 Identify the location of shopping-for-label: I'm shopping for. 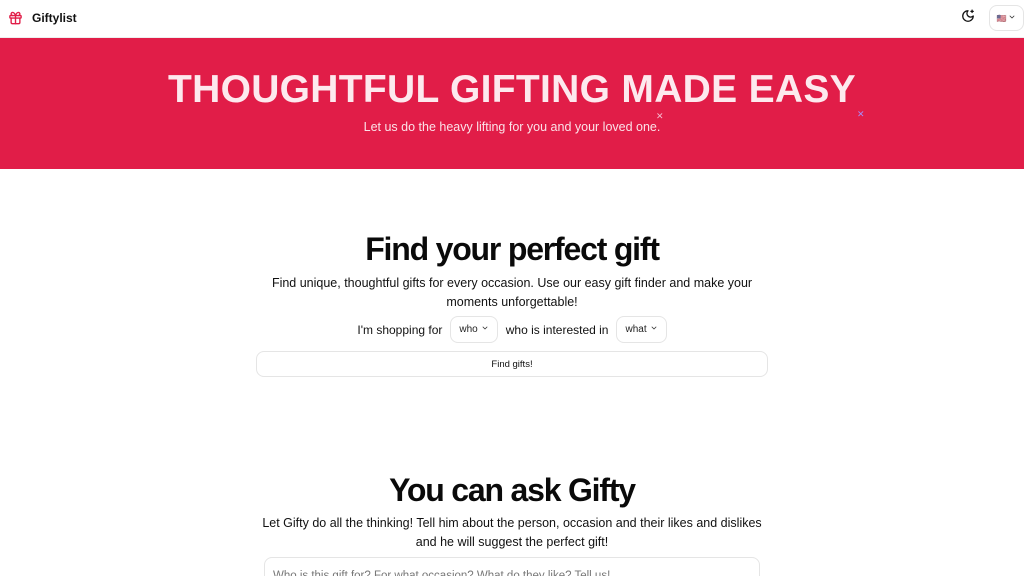
(400, 329).